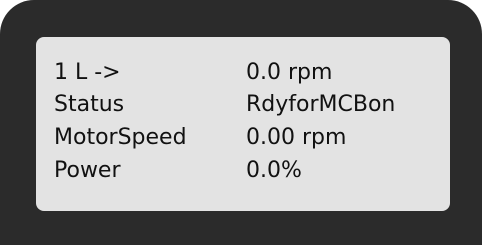 The image size is (482, 245). I want to click on param-label: MotorSpeed, so click(120, 137).